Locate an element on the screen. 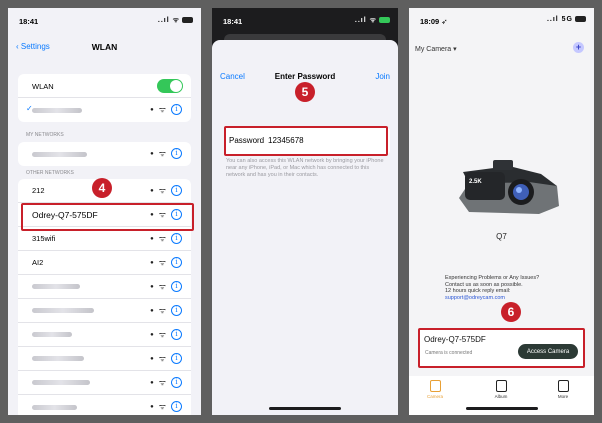  wlan-toggle is located at coordinates (170, 86).